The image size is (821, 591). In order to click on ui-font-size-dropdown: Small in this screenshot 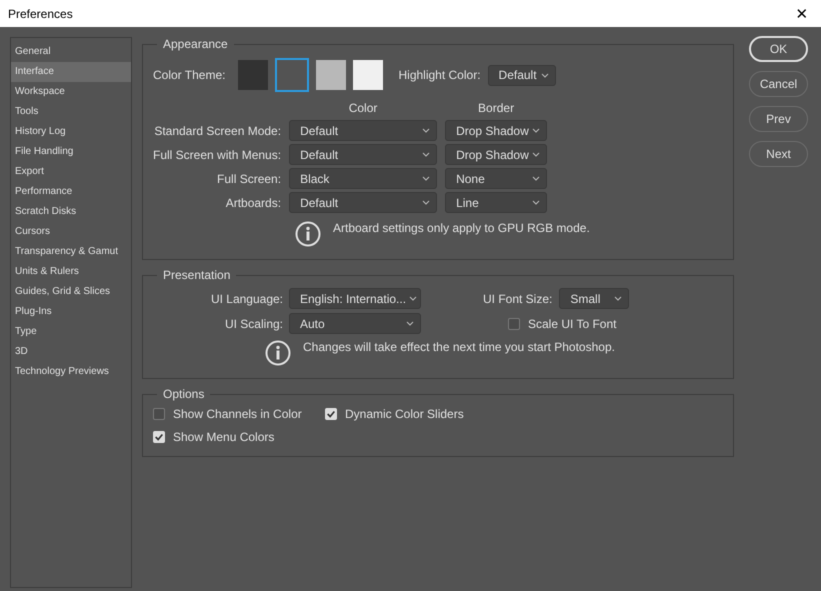, I will do `click(594, 298)`.